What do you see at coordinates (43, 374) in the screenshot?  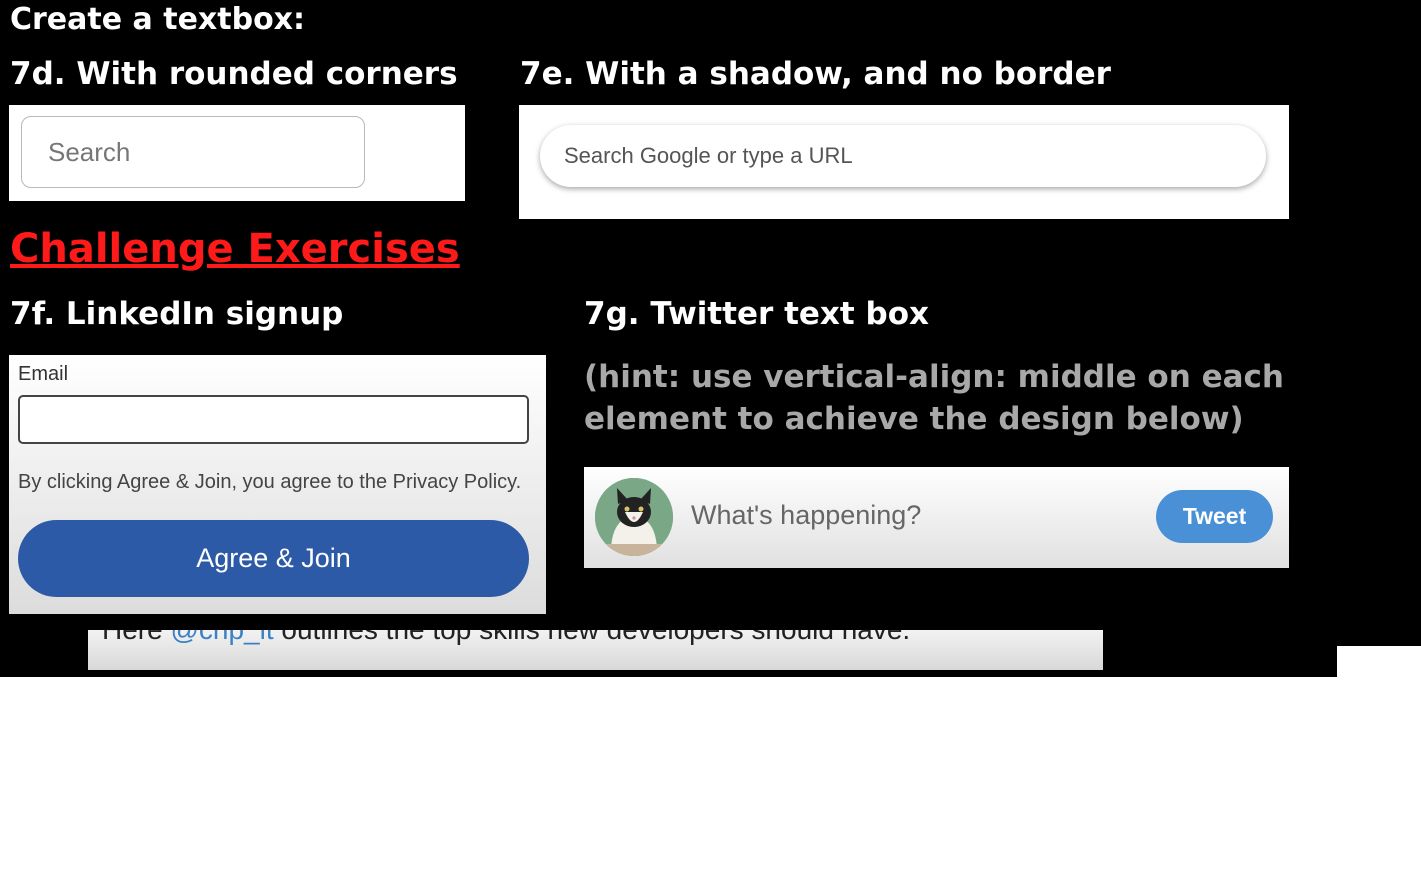 I see `email-label: Email` at bounding box center [43, 374].